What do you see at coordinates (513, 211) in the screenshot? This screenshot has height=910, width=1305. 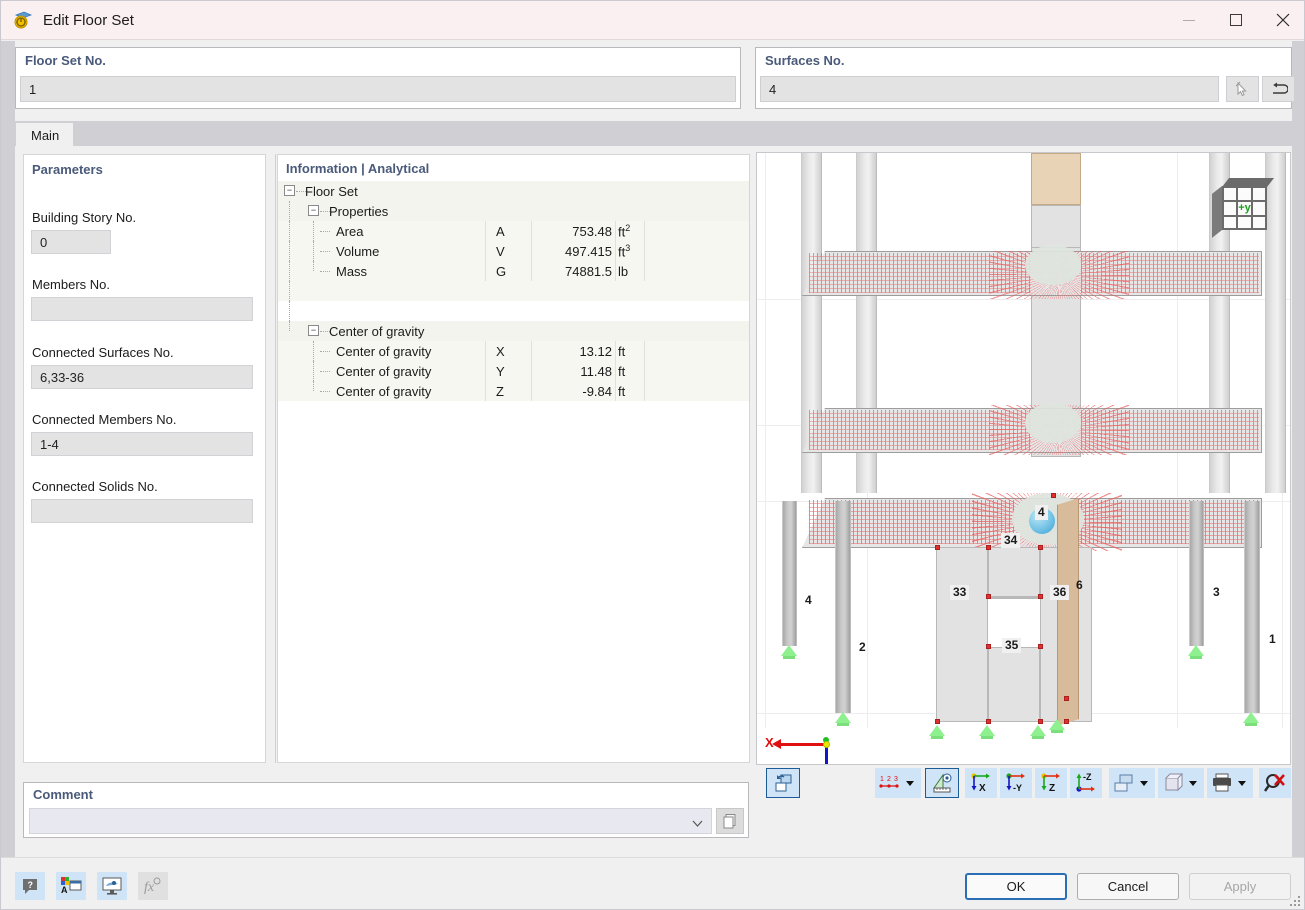 I see `tree-row-properties: − Properties` at bounding box center [513, 211].